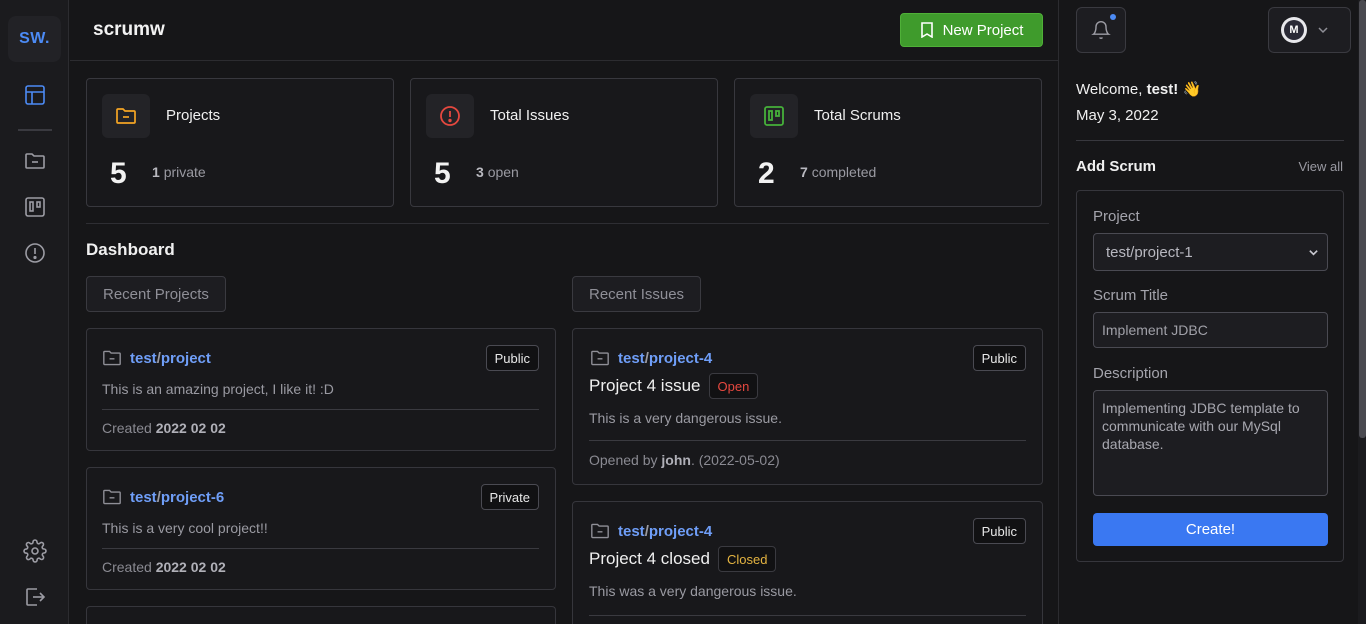  What do you see at coordinates (509, 497) in the screenshot?
I see `visibility-badge: Private` at bounding box center [509, 497].